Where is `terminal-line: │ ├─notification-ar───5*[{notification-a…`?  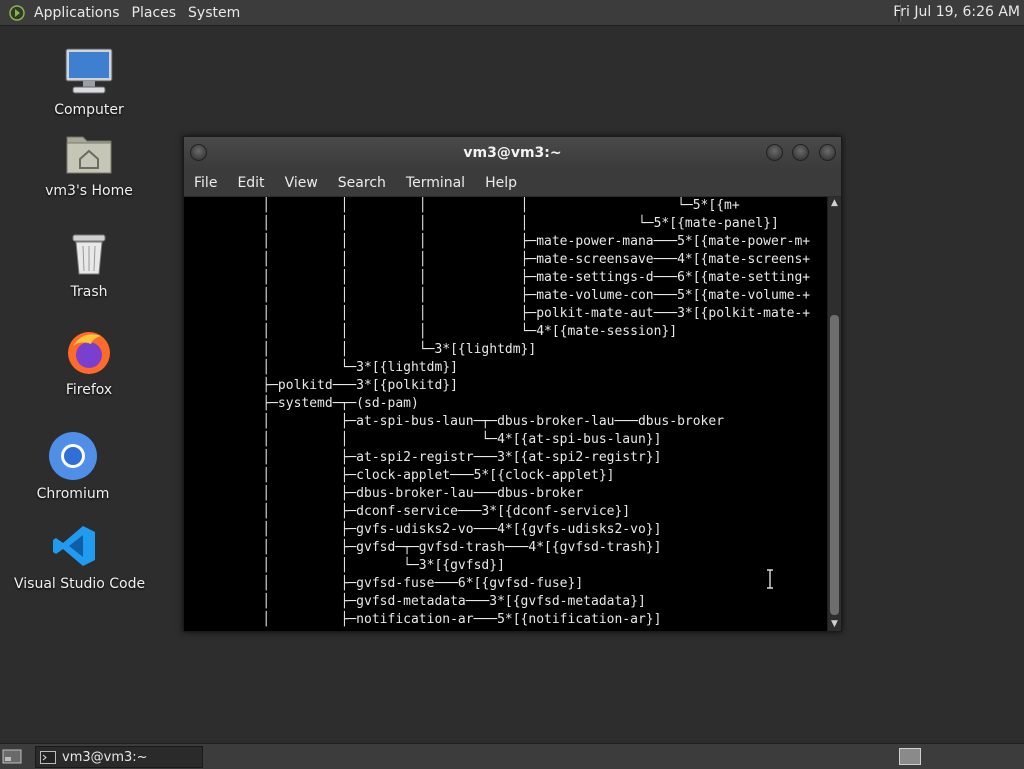
terminal-line: │ ├─notification-ar───5*[{notification-a… is located at coordinates (423, 619).